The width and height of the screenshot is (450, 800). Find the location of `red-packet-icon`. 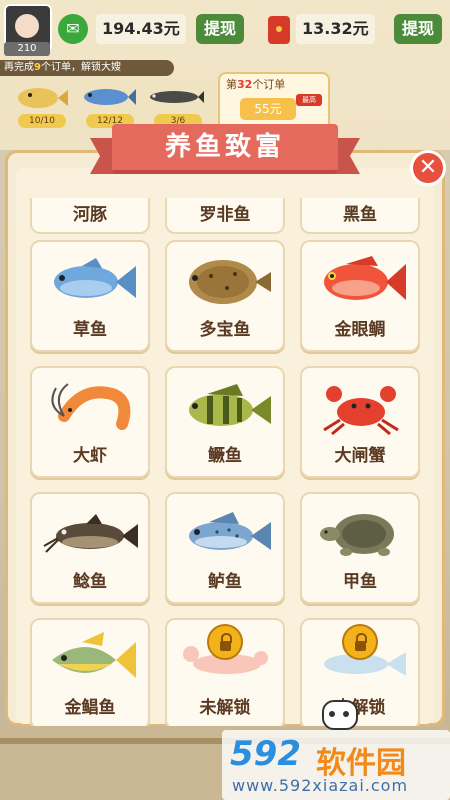

red-packet-icon is located at coordinates (279, 30).